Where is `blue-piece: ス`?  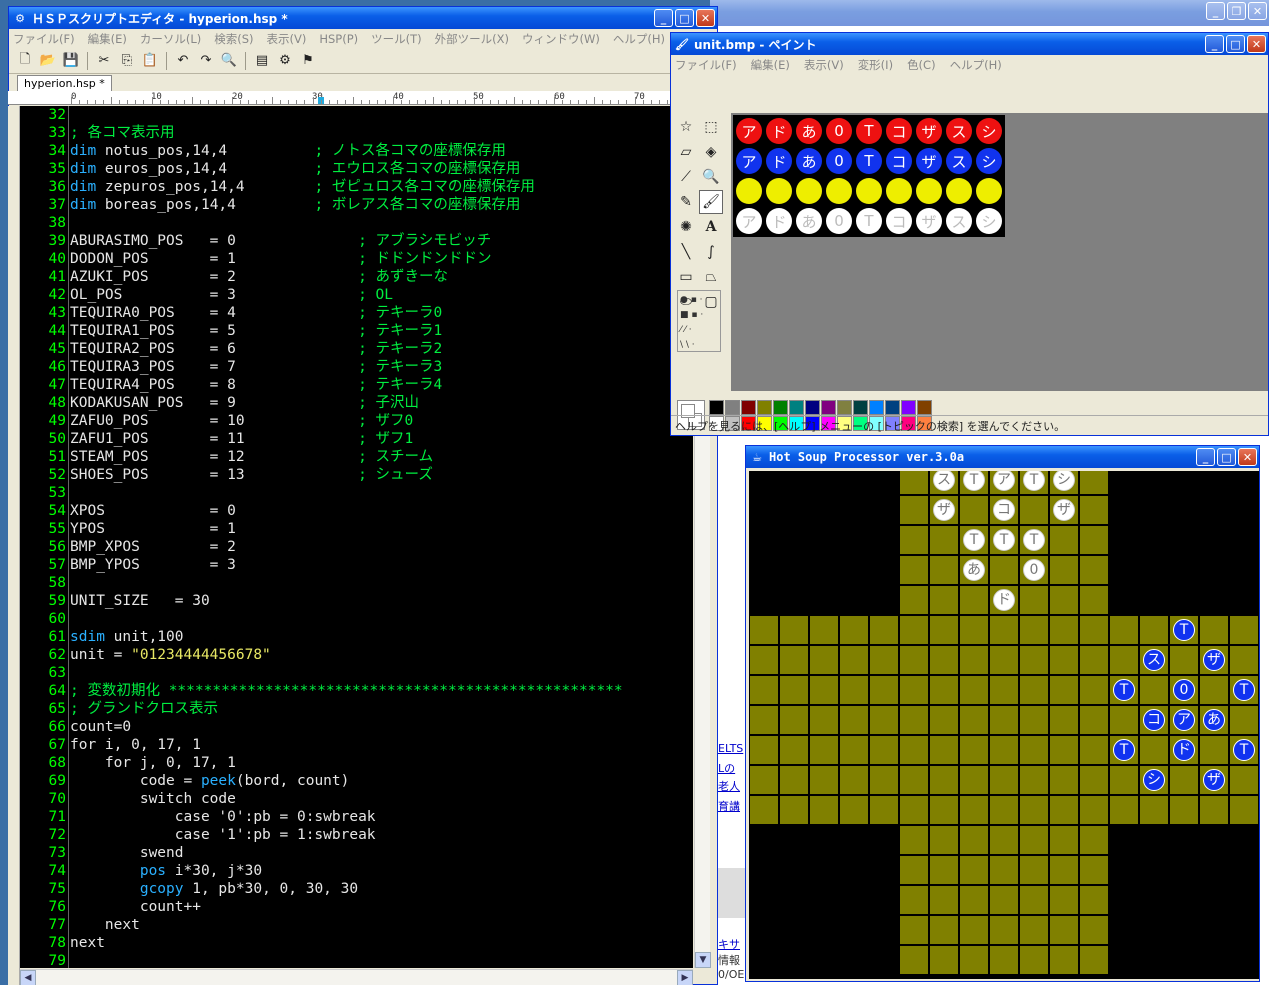
blue-piece: ス is located at coordinates (1154, 660).